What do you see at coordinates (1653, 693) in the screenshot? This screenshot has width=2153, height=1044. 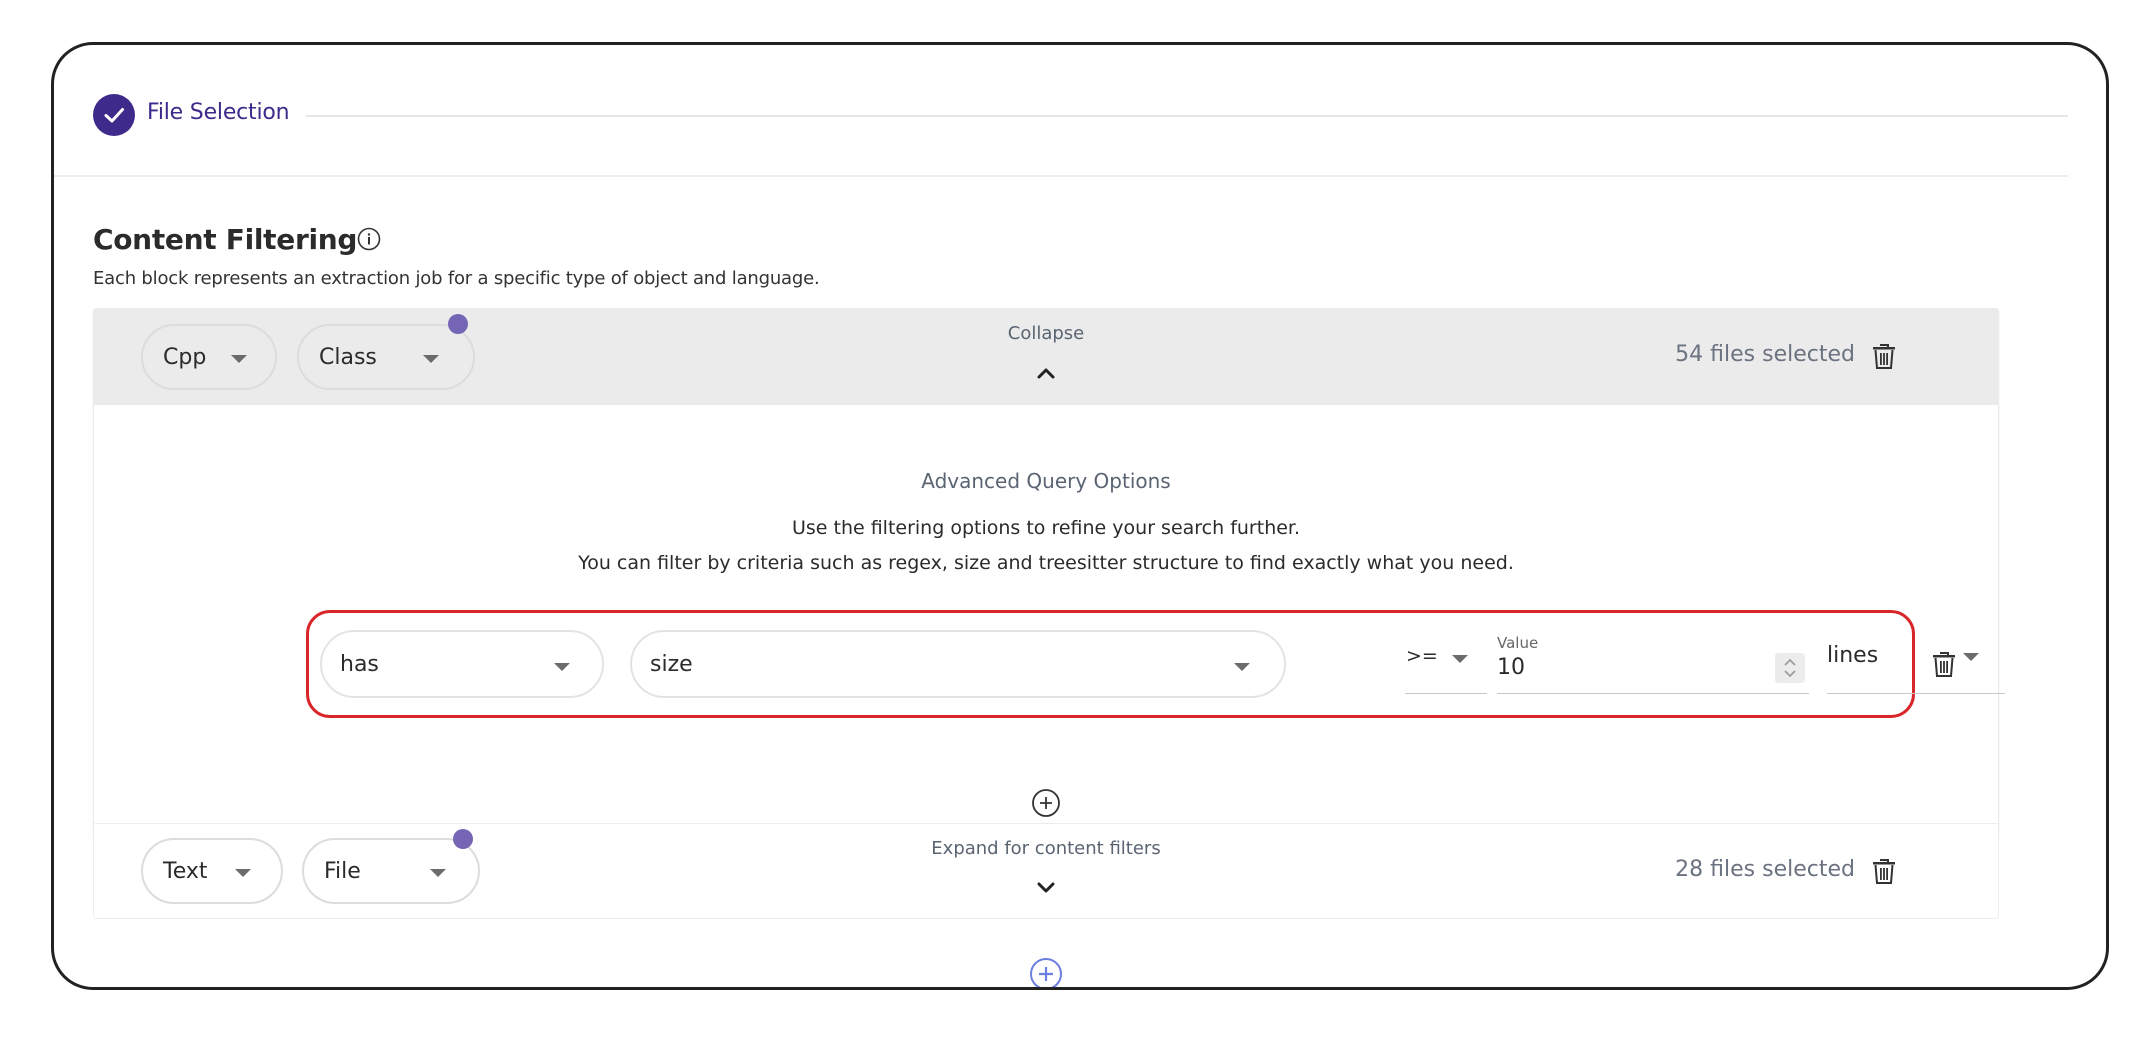 I see `value-underline` at bounding box center [1653, 693].